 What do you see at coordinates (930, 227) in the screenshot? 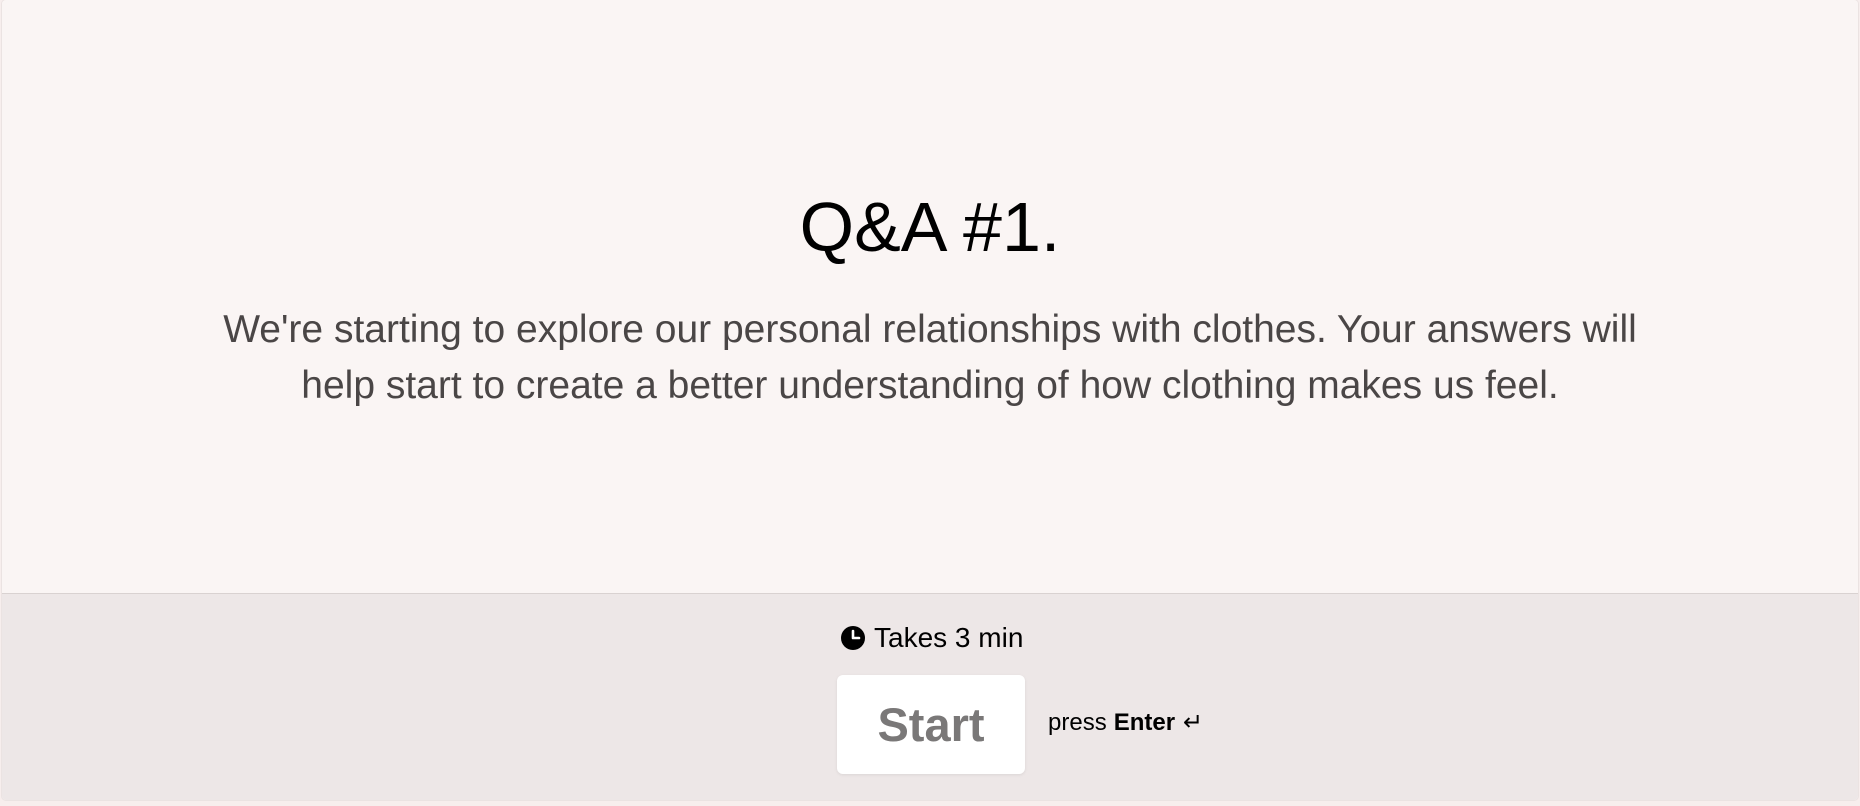
I see `page-title: Q&A #1.` at bounding box center [930, 227].